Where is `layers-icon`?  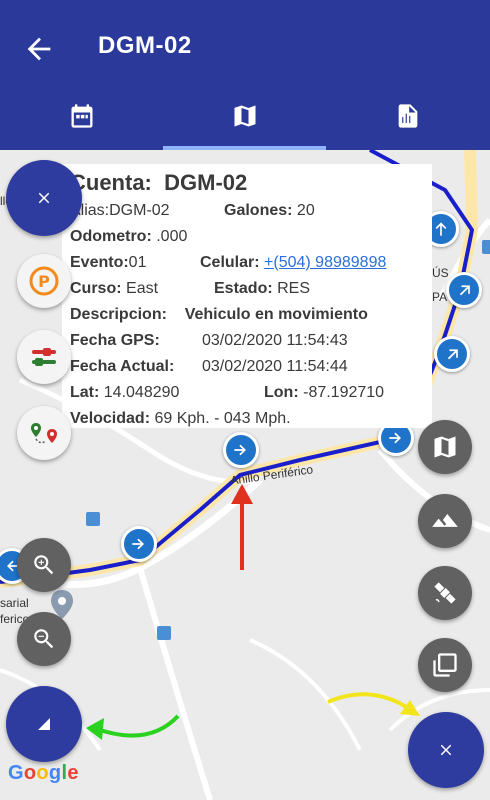
layers-icon is located at coordinates (445, 665).